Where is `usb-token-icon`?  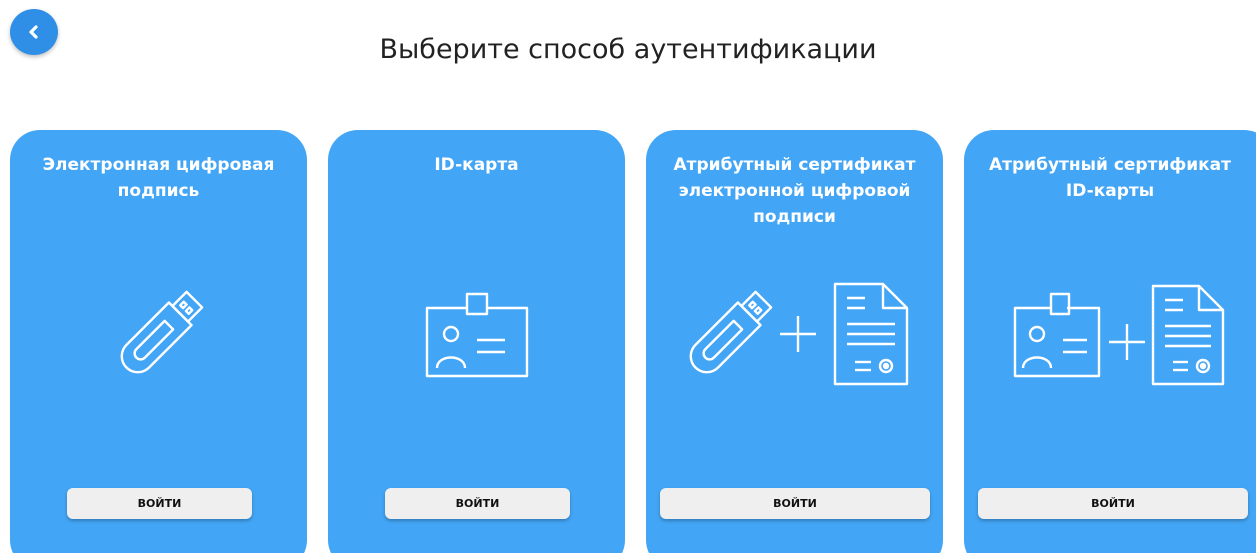
usb-token-icon is located at coordinates (161, 332).